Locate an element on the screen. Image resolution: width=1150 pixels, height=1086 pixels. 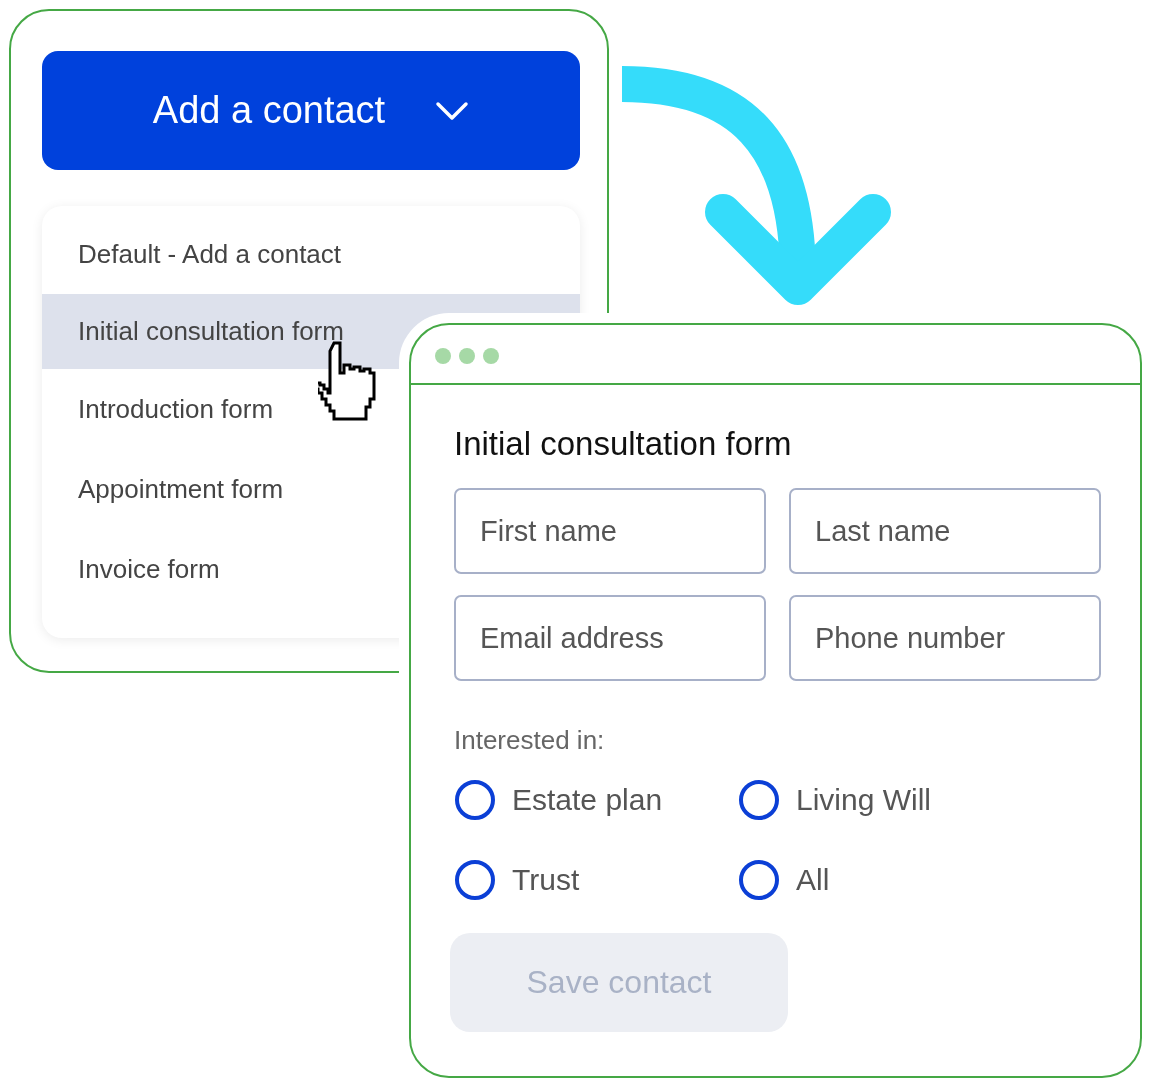
menu-item: Invoice form is located at coordinates (135, 569).